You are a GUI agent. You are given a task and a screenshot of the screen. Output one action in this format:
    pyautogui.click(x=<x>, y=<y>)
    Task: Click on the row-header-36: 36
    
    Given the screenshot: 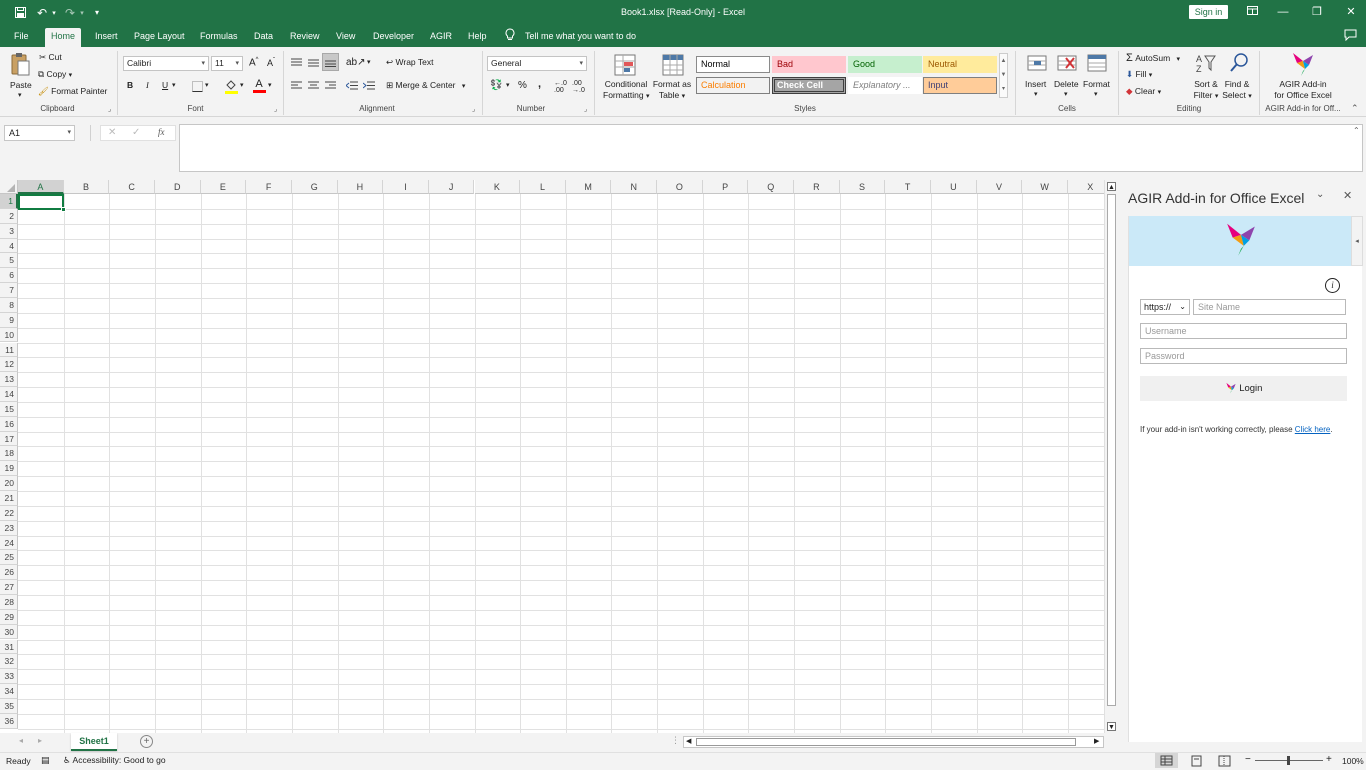 What is the action you would take?
    pyautogui.click(x=9, y=721)
    